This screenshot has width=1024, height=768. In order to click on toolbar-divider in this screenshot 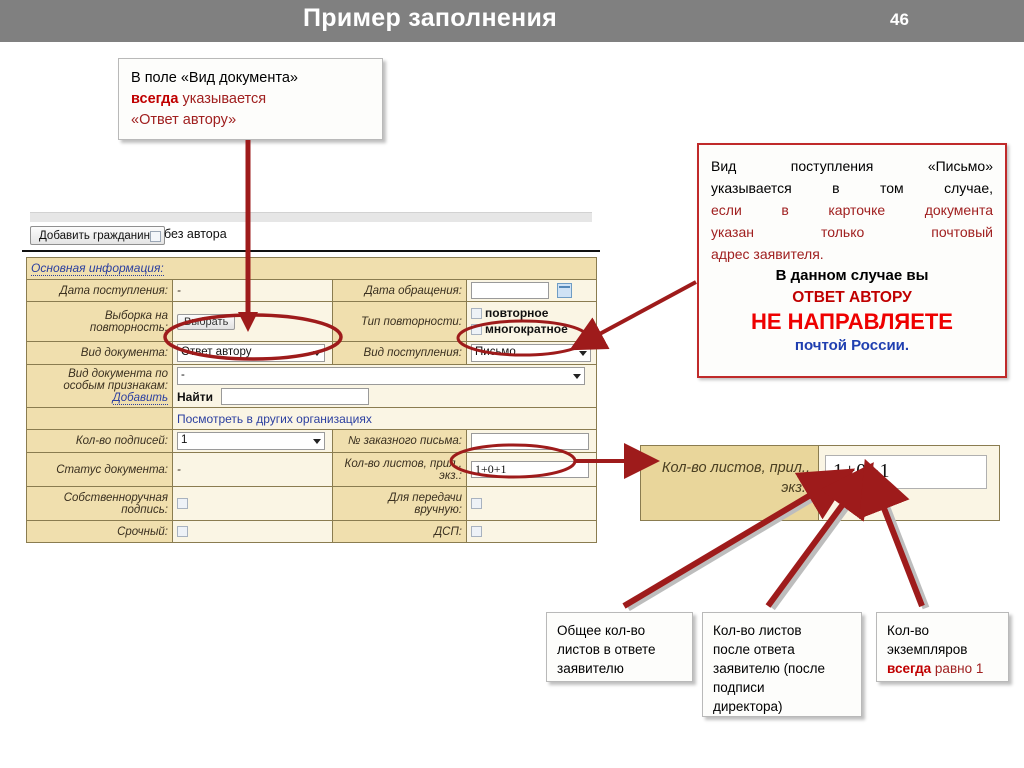, I will do `click(311, 251)`.